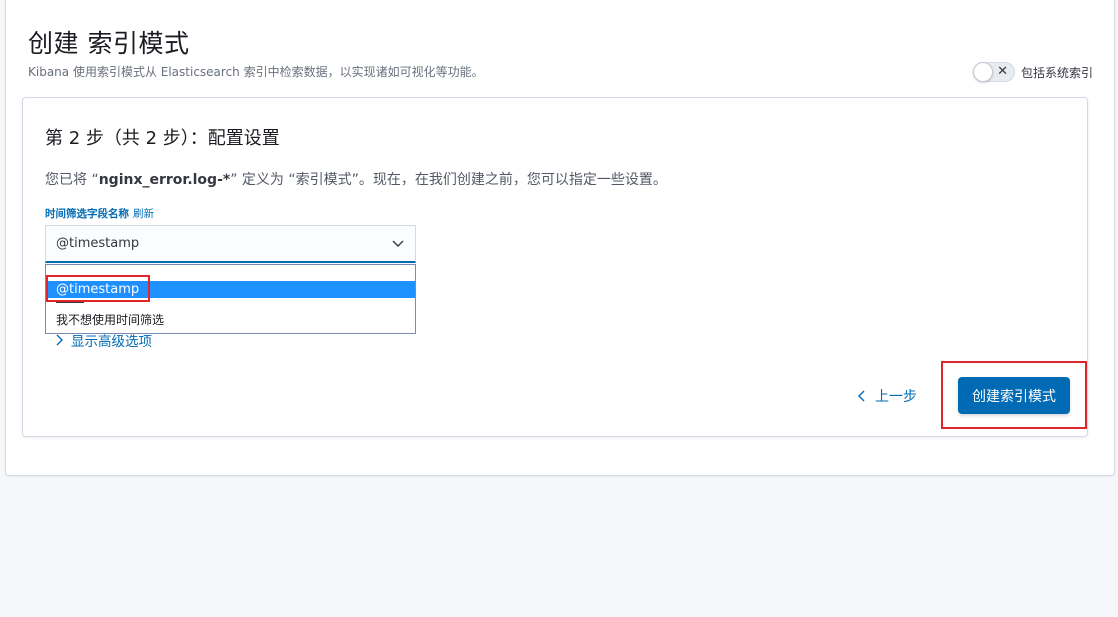  What do you see at coordinates (230, 273) in the screenshot?
I see `dropdown-blank-row` at bounding box center [230, 273].